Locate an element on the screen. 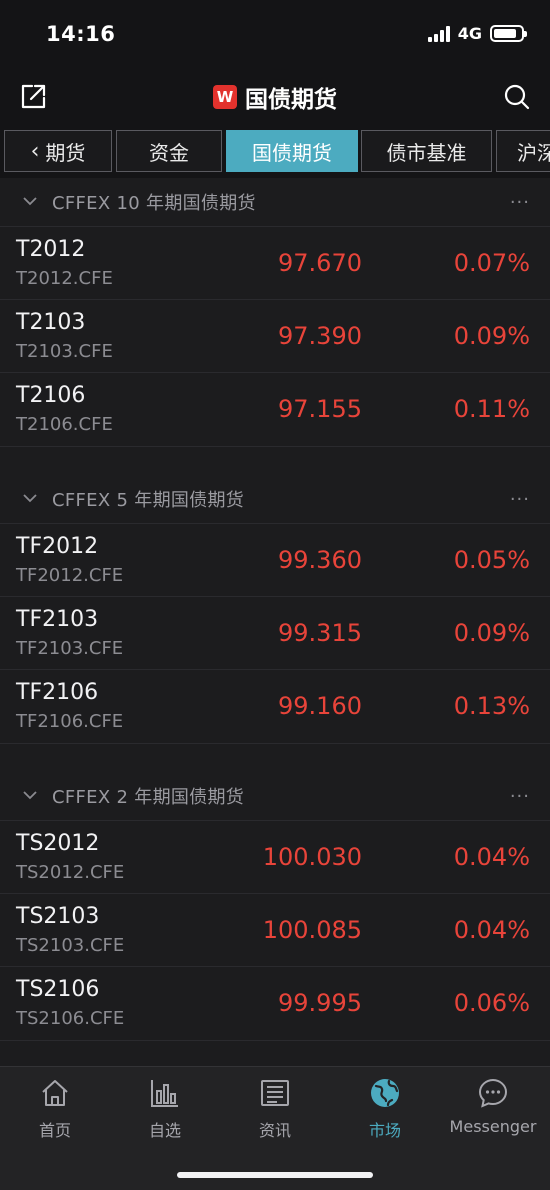 This screenshot has width=550, height=1190. contract-code: TS2103.CFE is located at coordinates (70, 945).